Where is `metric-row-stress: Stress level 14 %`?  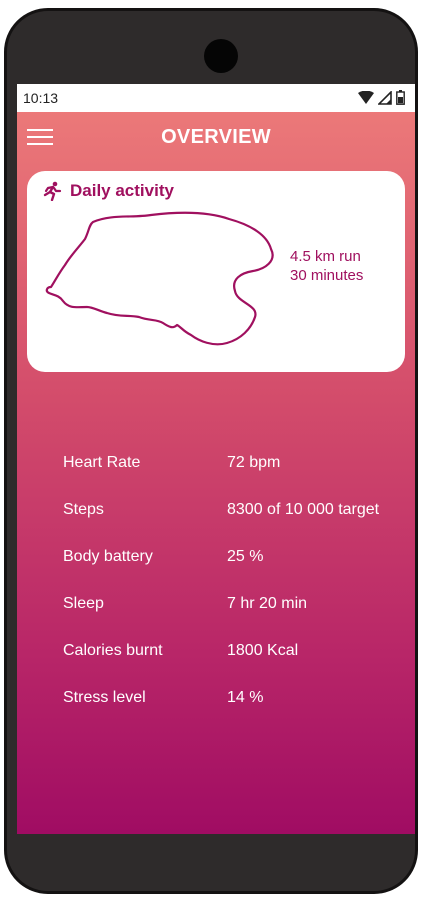
metric-row-stress: Stress level 14 % is located at coordinates (238, 701).